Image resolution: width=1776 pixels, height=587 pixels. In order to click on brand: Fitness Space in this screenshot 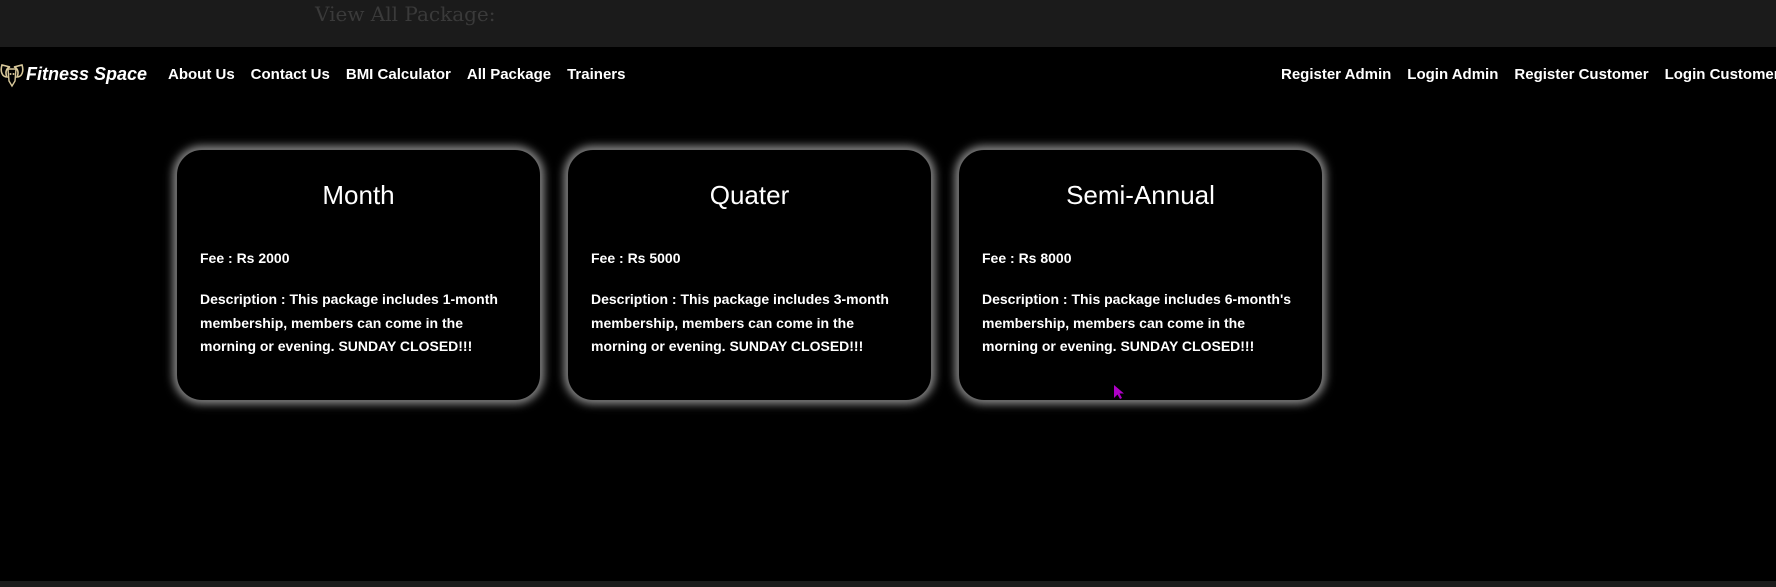, I will do `click(73, 74)`.